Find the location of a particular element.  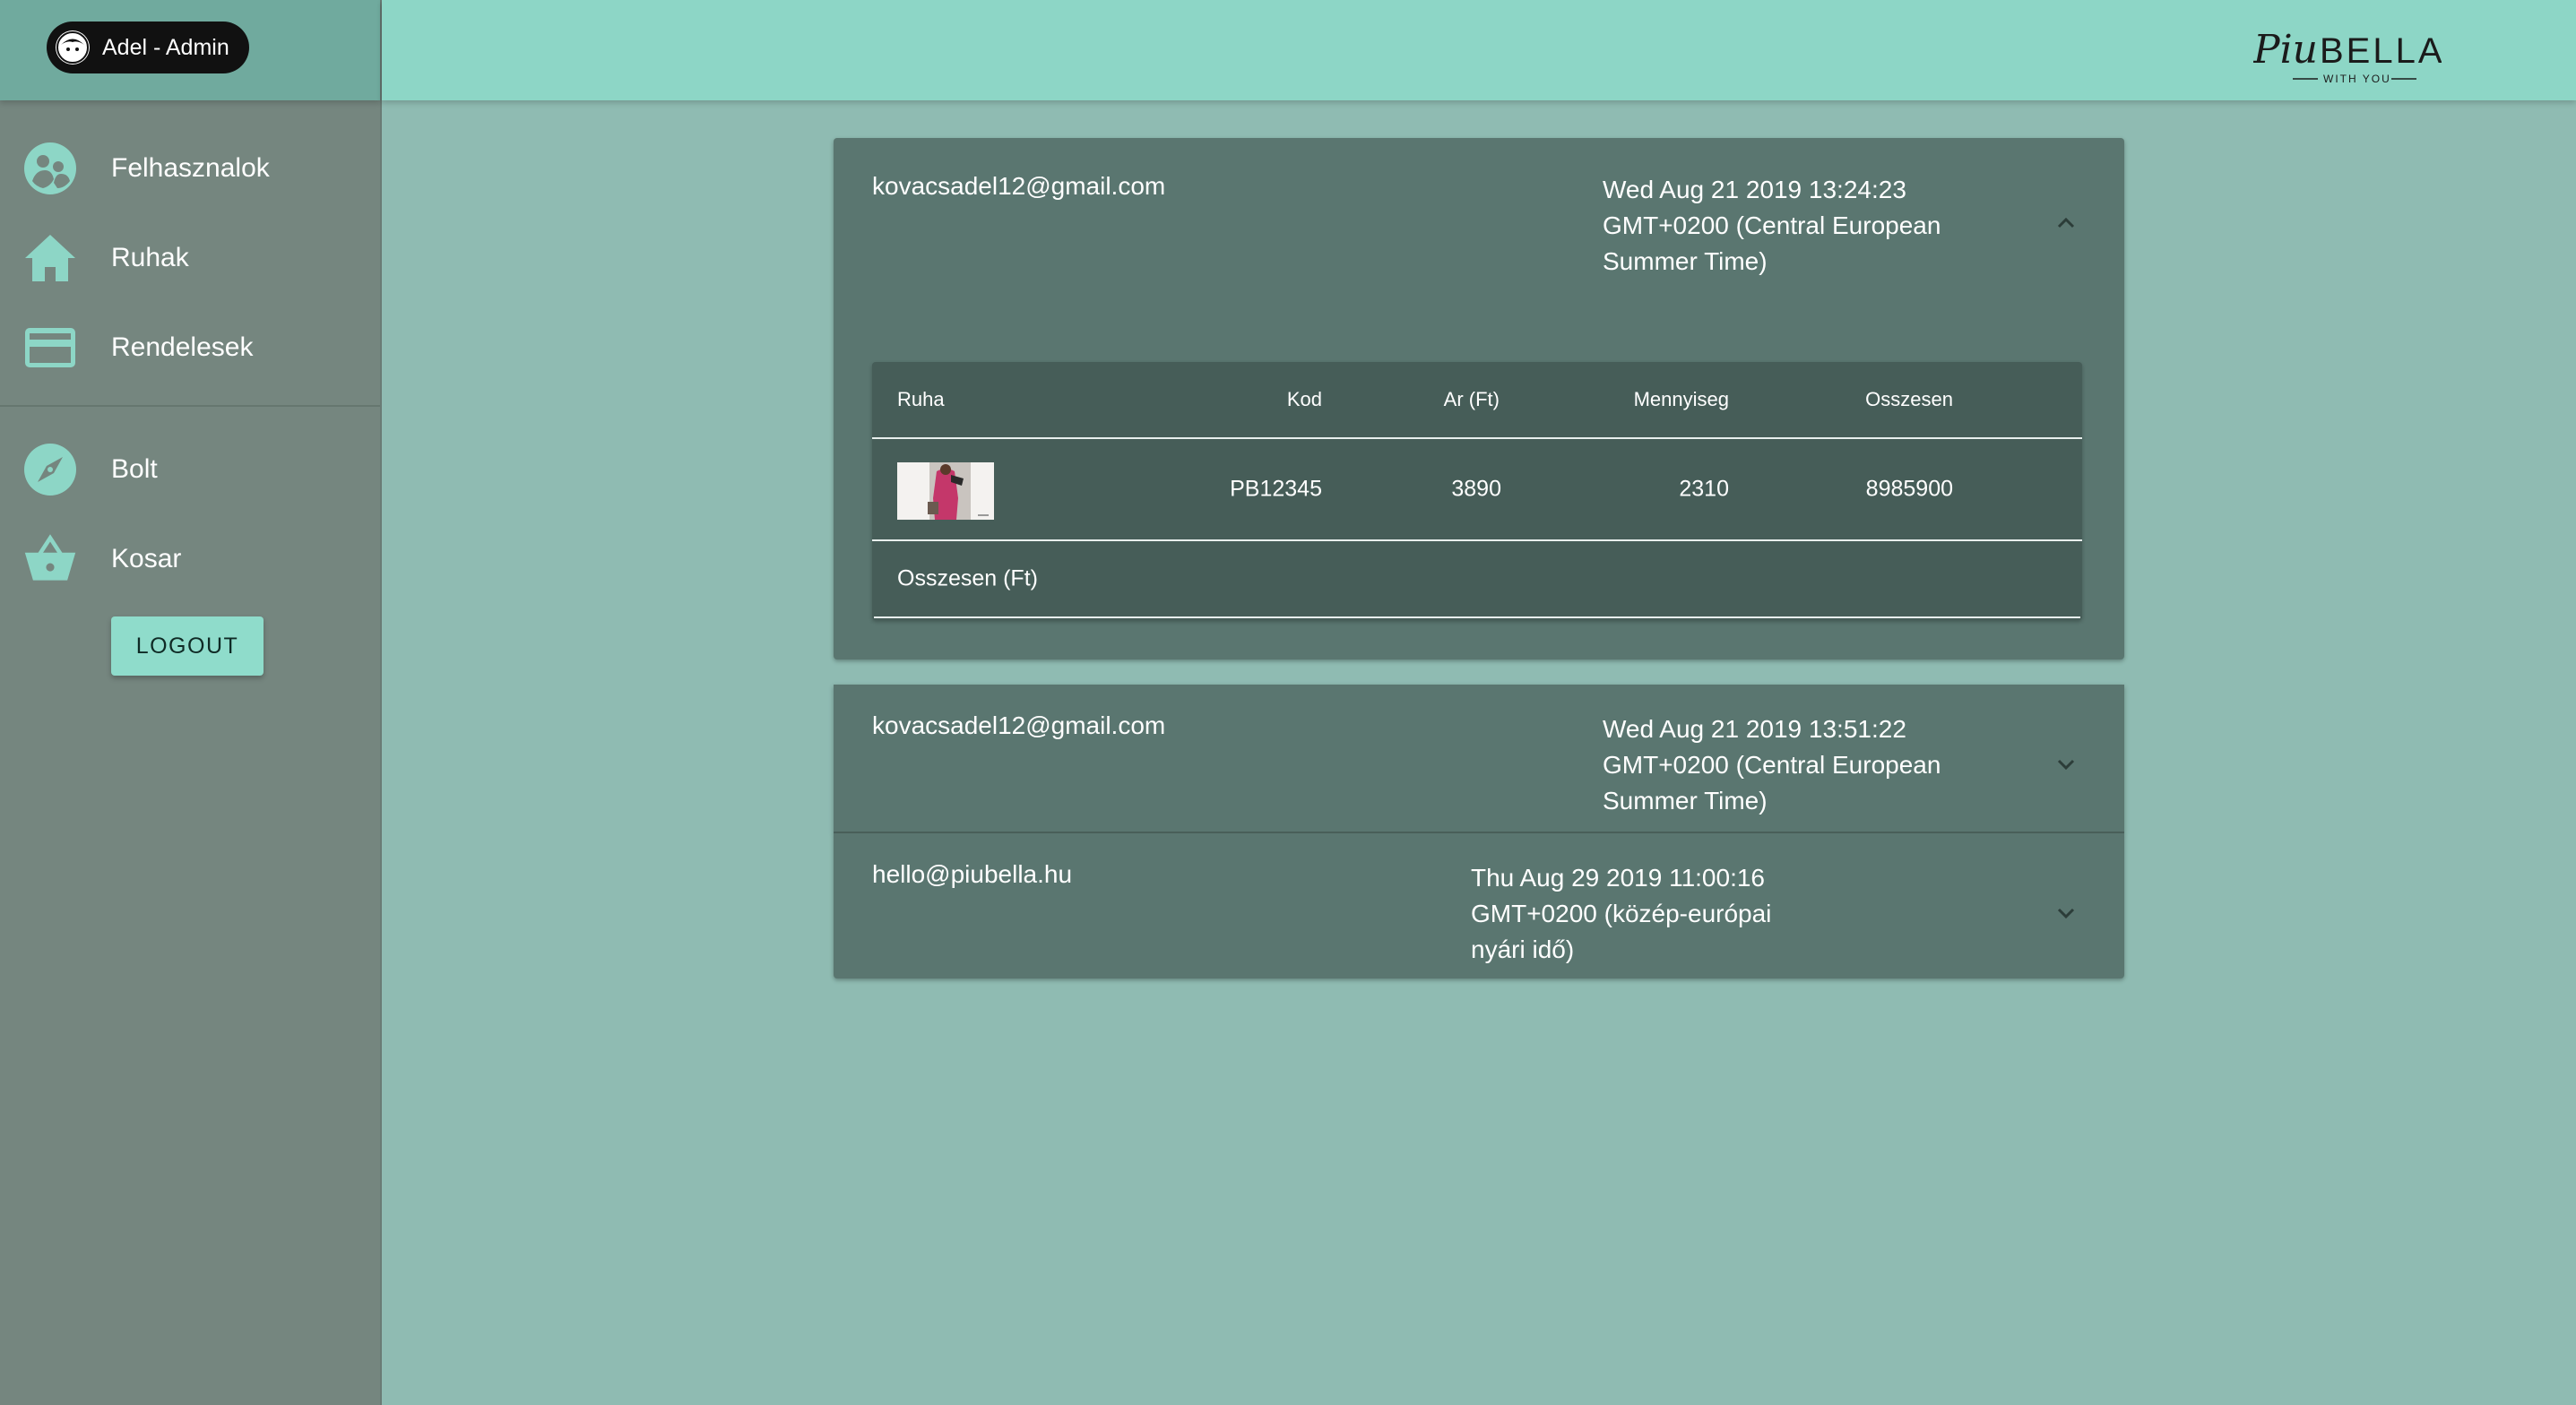

brand-logo: Piu BELLA WITH YOU is located at coordinates (2347, 57).